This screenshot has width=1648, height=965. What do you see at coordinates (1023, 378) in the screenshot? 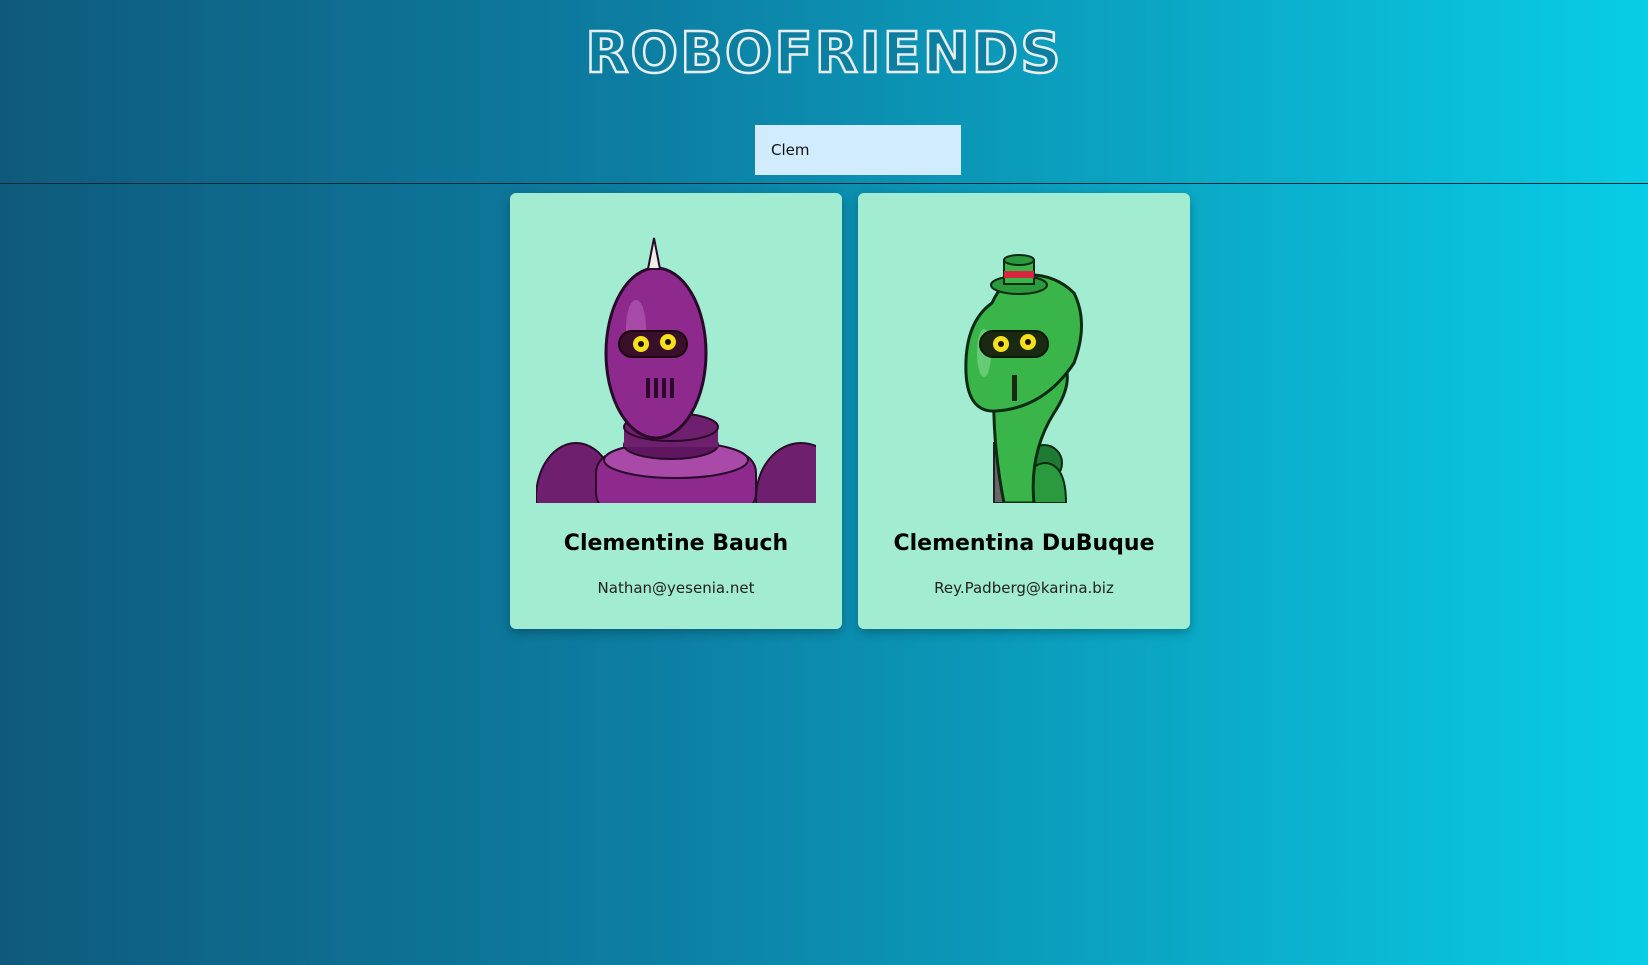
I see `green-robot-image` at bounding box center [1023, 378].